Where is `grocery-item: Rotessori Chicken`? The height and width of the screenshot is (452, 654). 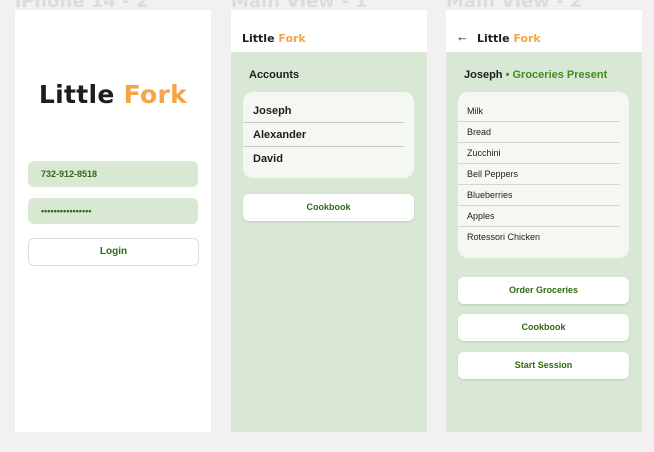
grocery-item: Rotessori Chicken is located at coordinates (504, 237).